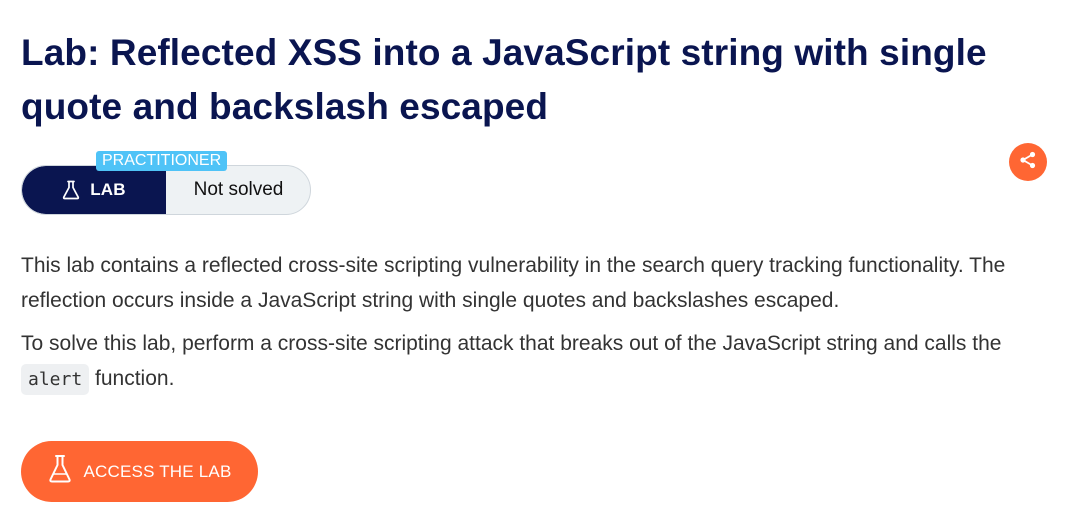 The image size is (1067, 514). I want to click on lab-badge: LAB, so click(94, 190).